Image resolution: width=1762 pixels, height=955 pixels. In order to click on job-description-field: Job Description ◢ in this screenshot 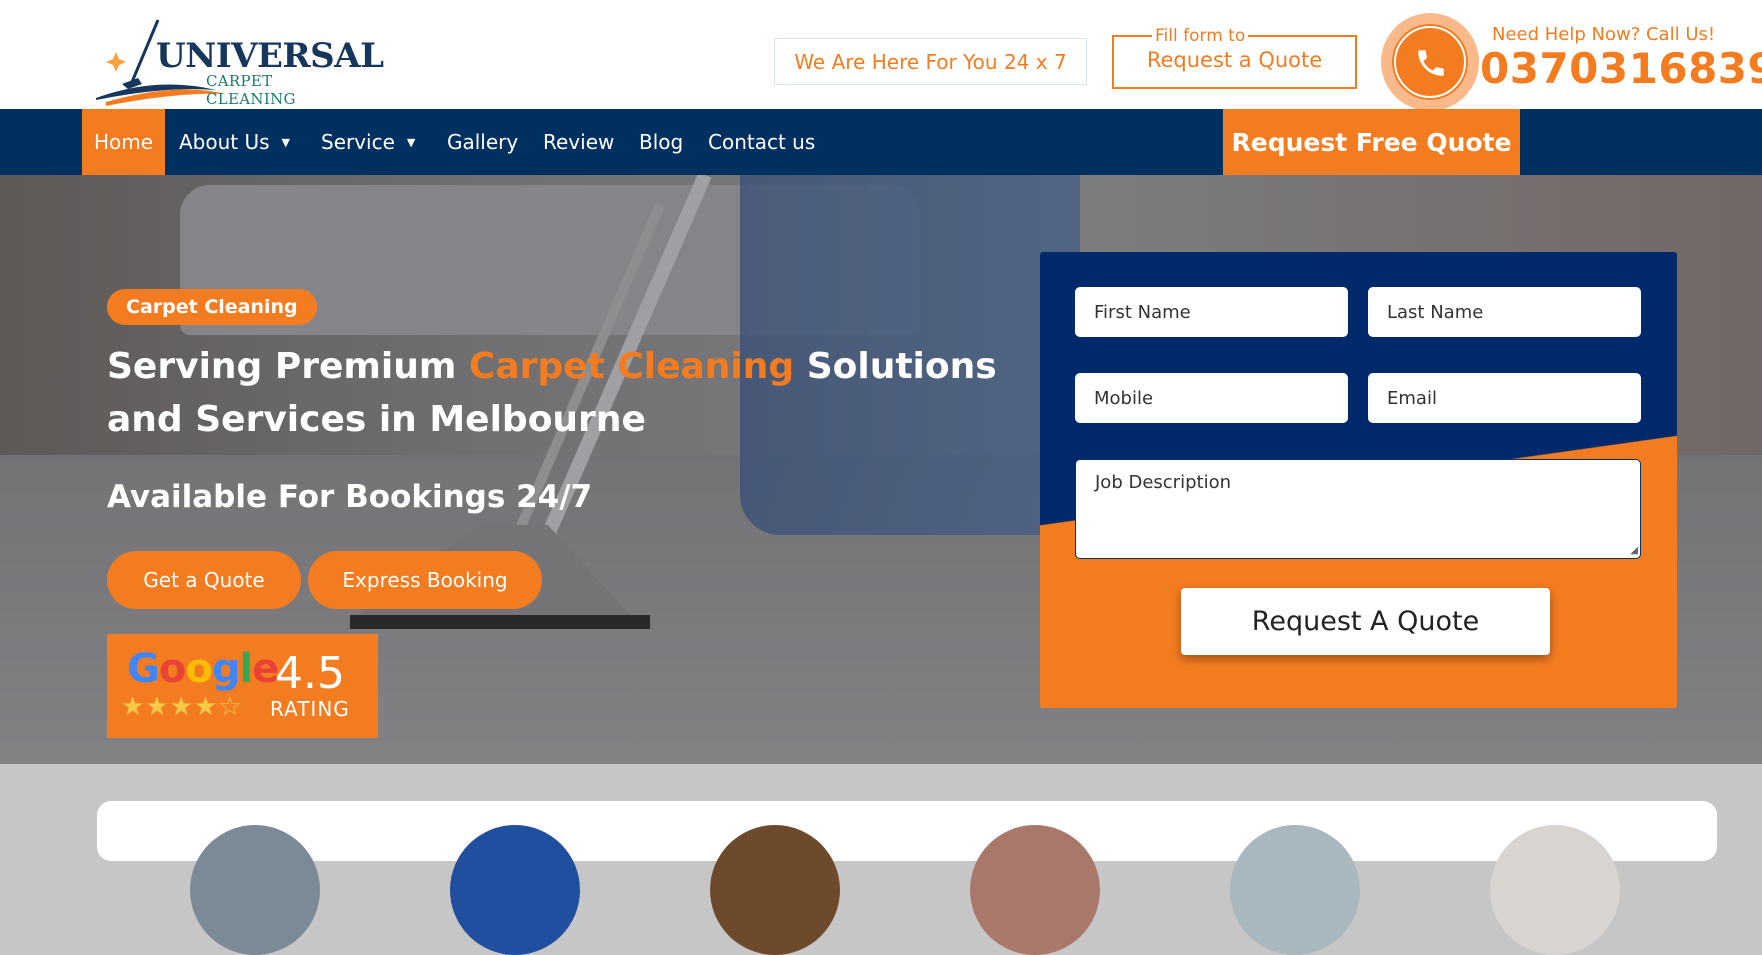, I will do `click(1358, 509)`.